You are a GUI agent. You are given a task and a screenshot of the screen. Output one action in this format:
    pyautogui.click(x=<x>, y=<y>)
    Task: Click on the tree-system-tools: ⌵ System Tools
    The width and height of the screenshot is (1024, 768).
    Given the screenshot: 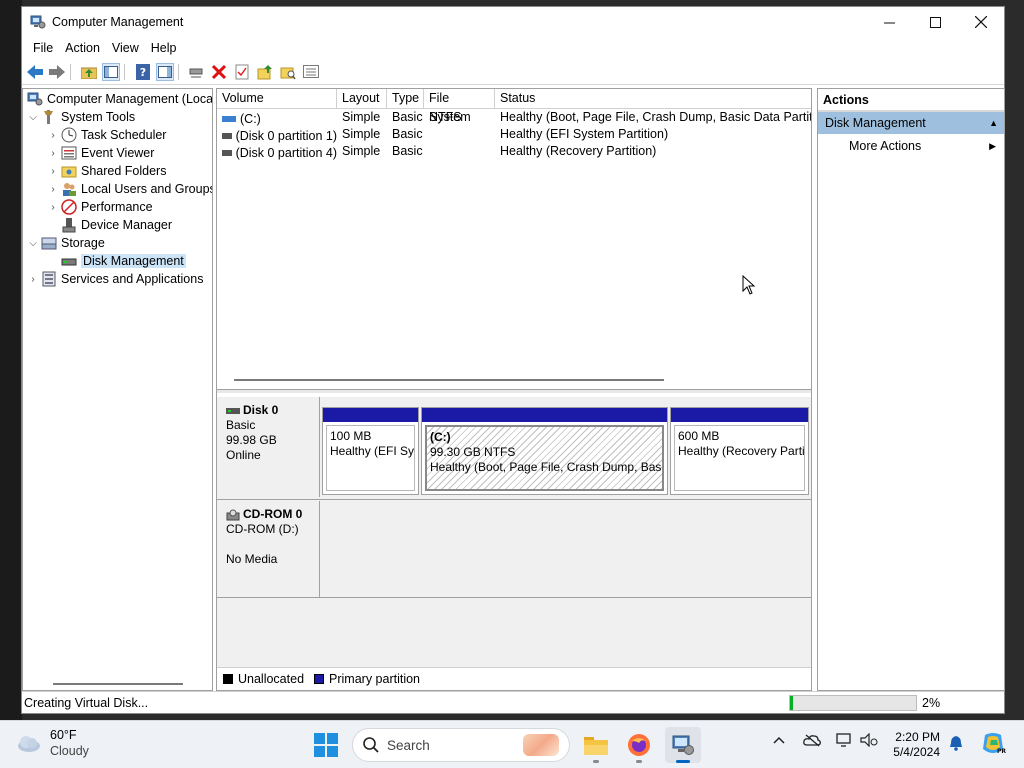 What is the action you would take?
    pyautogui.click(x=81, y=117)
    